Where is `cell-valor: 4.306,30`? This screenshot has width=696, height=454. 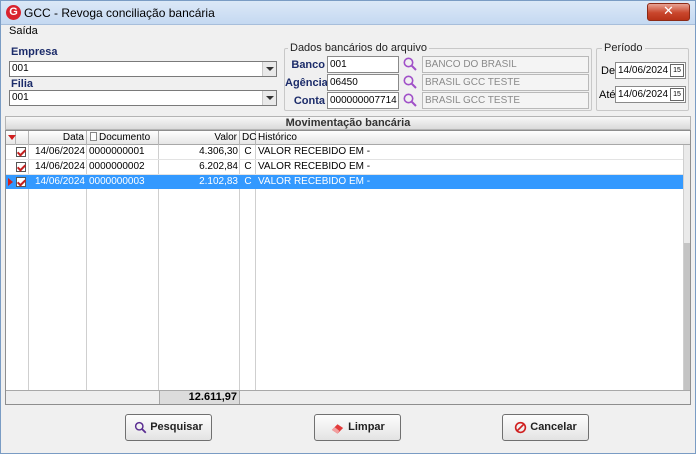 cell-valor: 4.306,30 is located at coordinates (218, 151).